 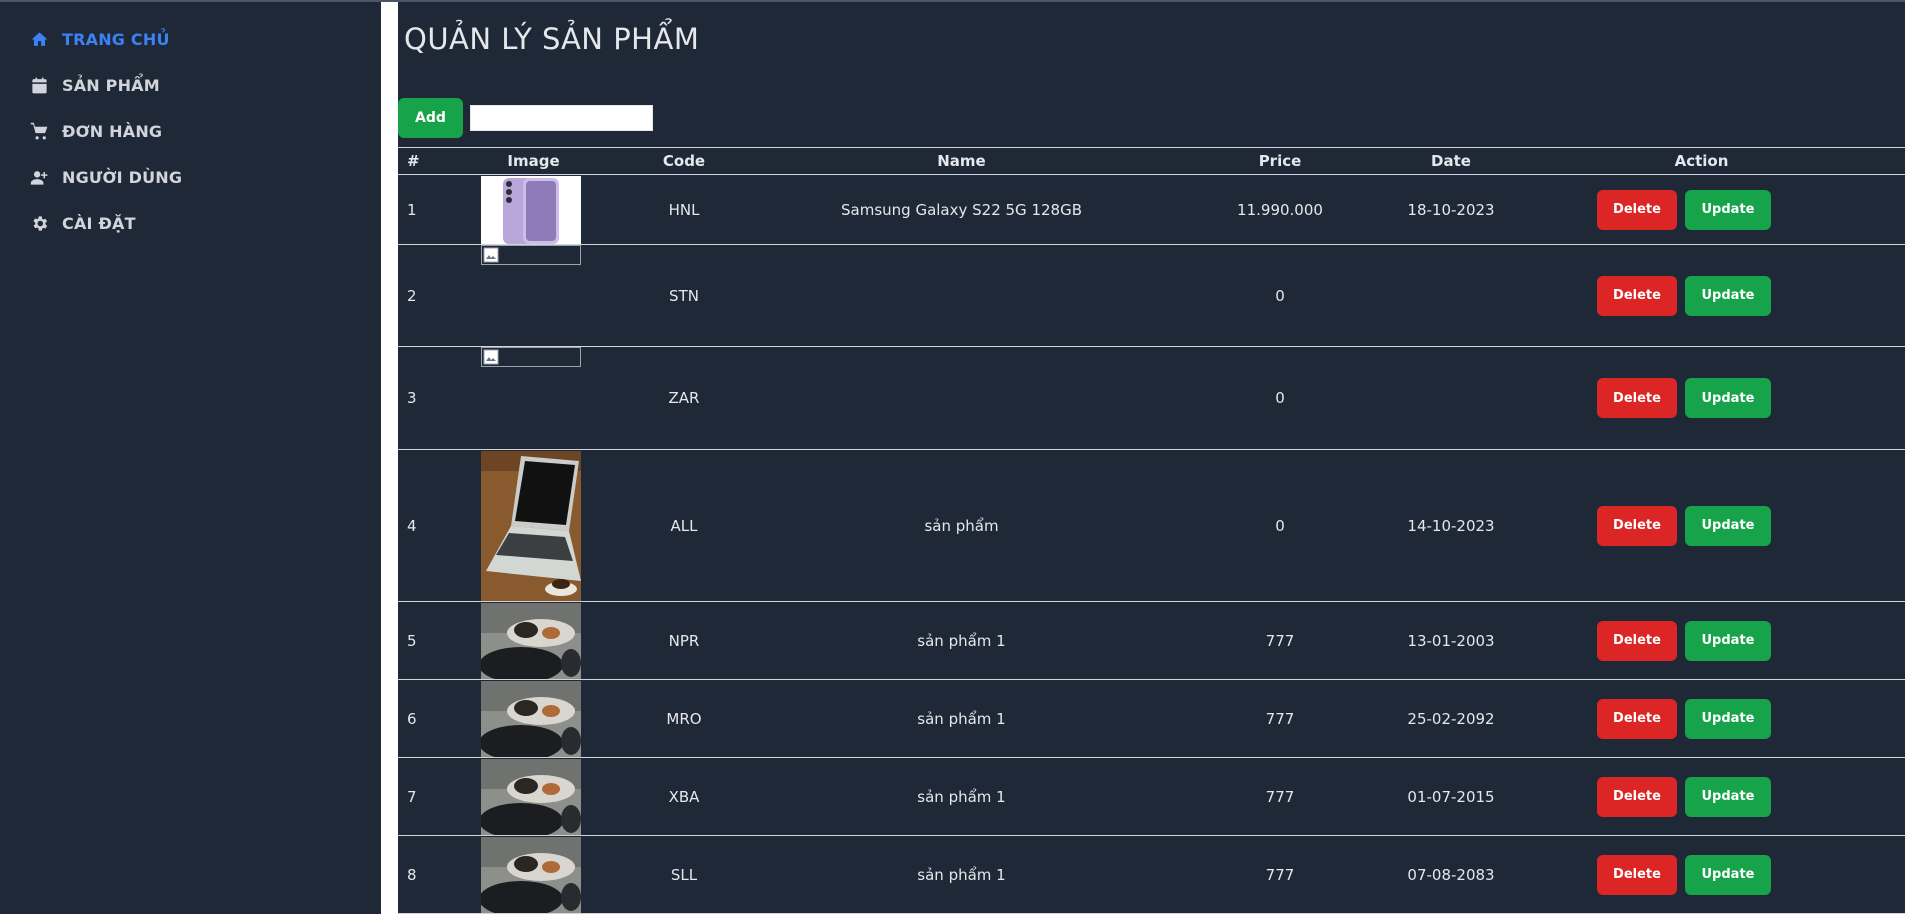 What do you see at coordinates (39, 177) in the screenshot?
I see `user-plus-icon` at bounding box center [39, 177].